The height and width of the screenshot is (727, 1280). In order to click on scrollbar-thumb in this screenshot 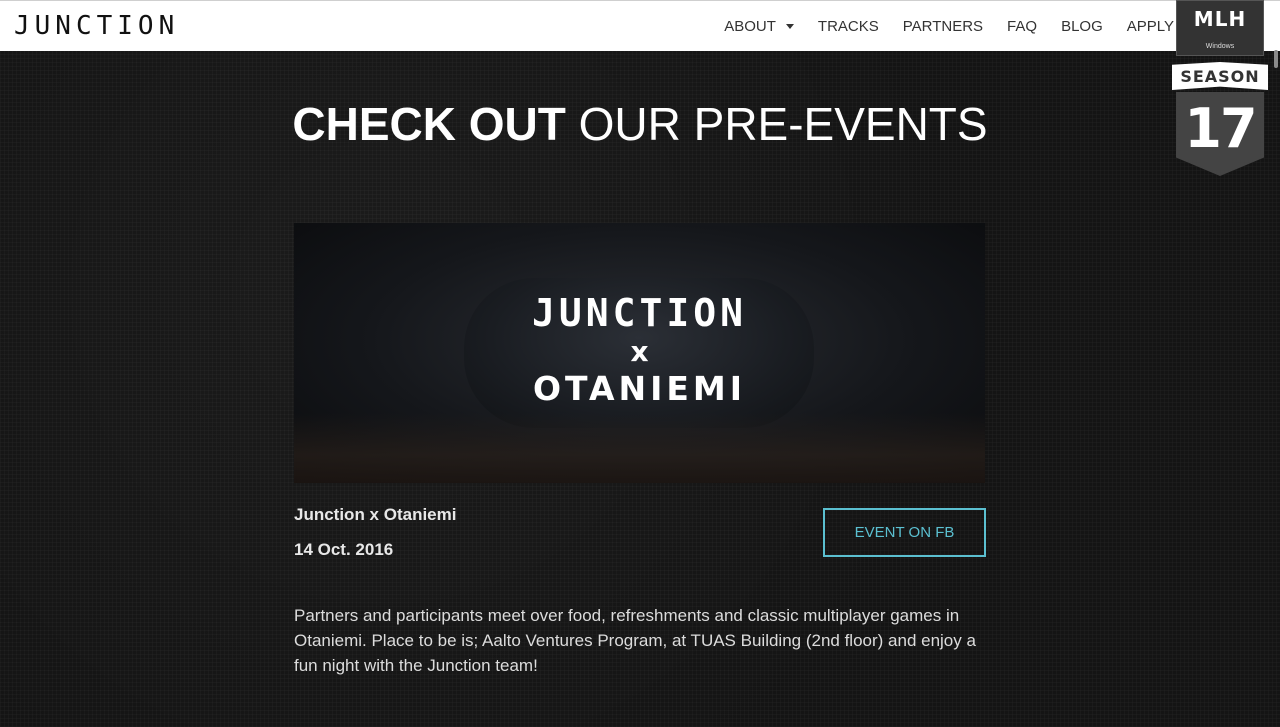, I will do `click(1276, 59)`.